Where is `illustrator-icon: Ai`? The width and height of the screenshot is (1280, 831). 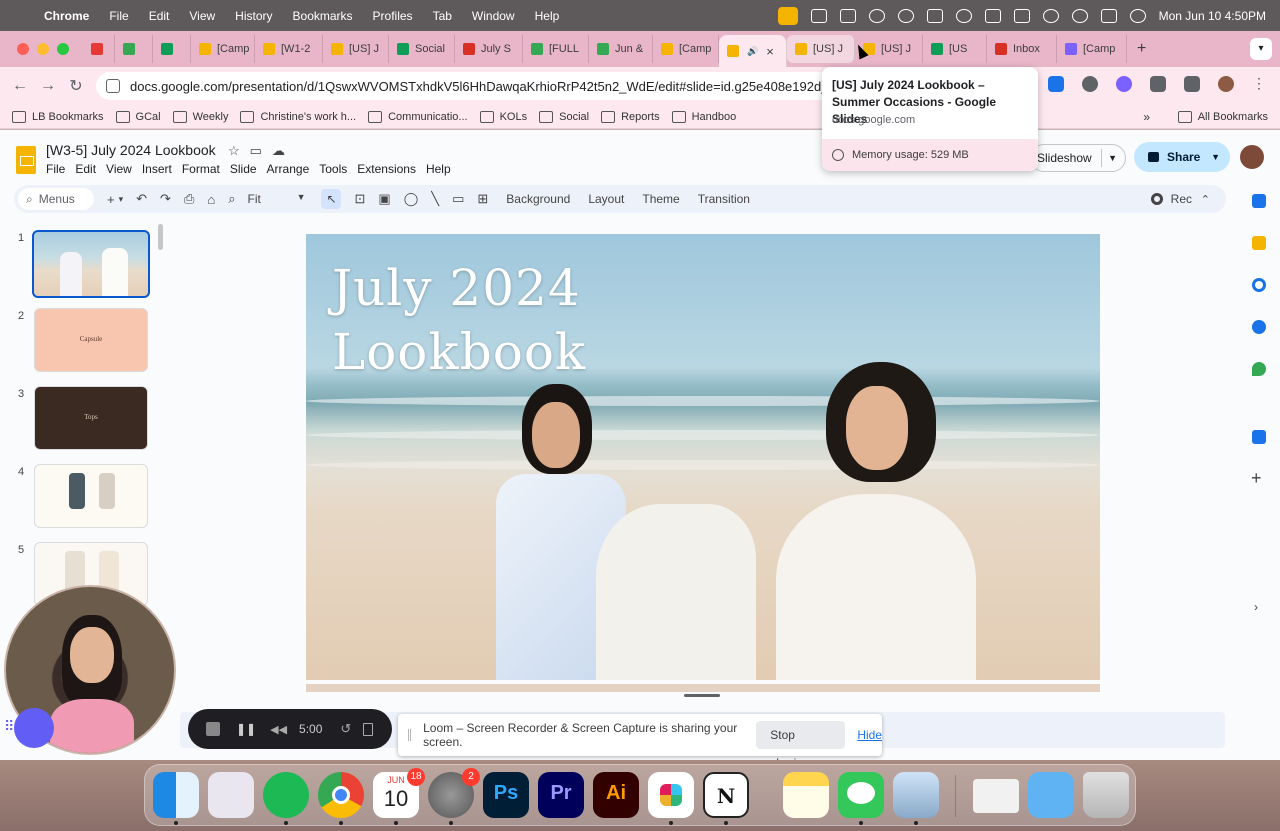 illustrator-icon: Ai is located at coordinates (616, 795).